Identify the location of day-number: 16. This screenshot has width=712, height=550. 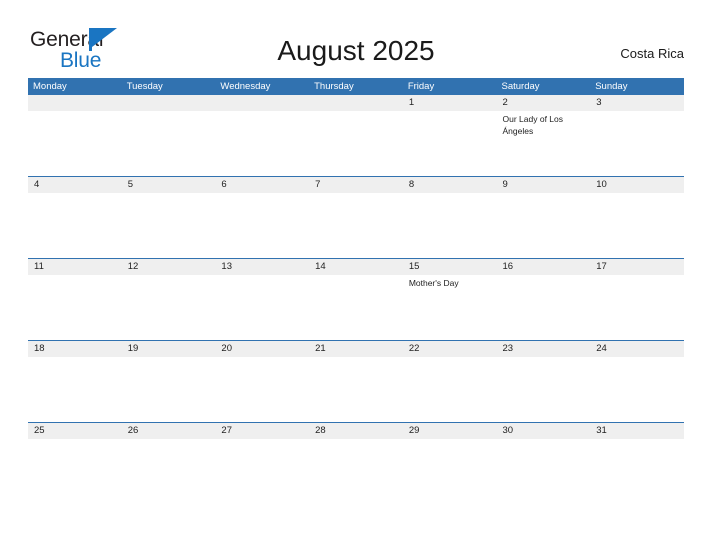
(544, 267).